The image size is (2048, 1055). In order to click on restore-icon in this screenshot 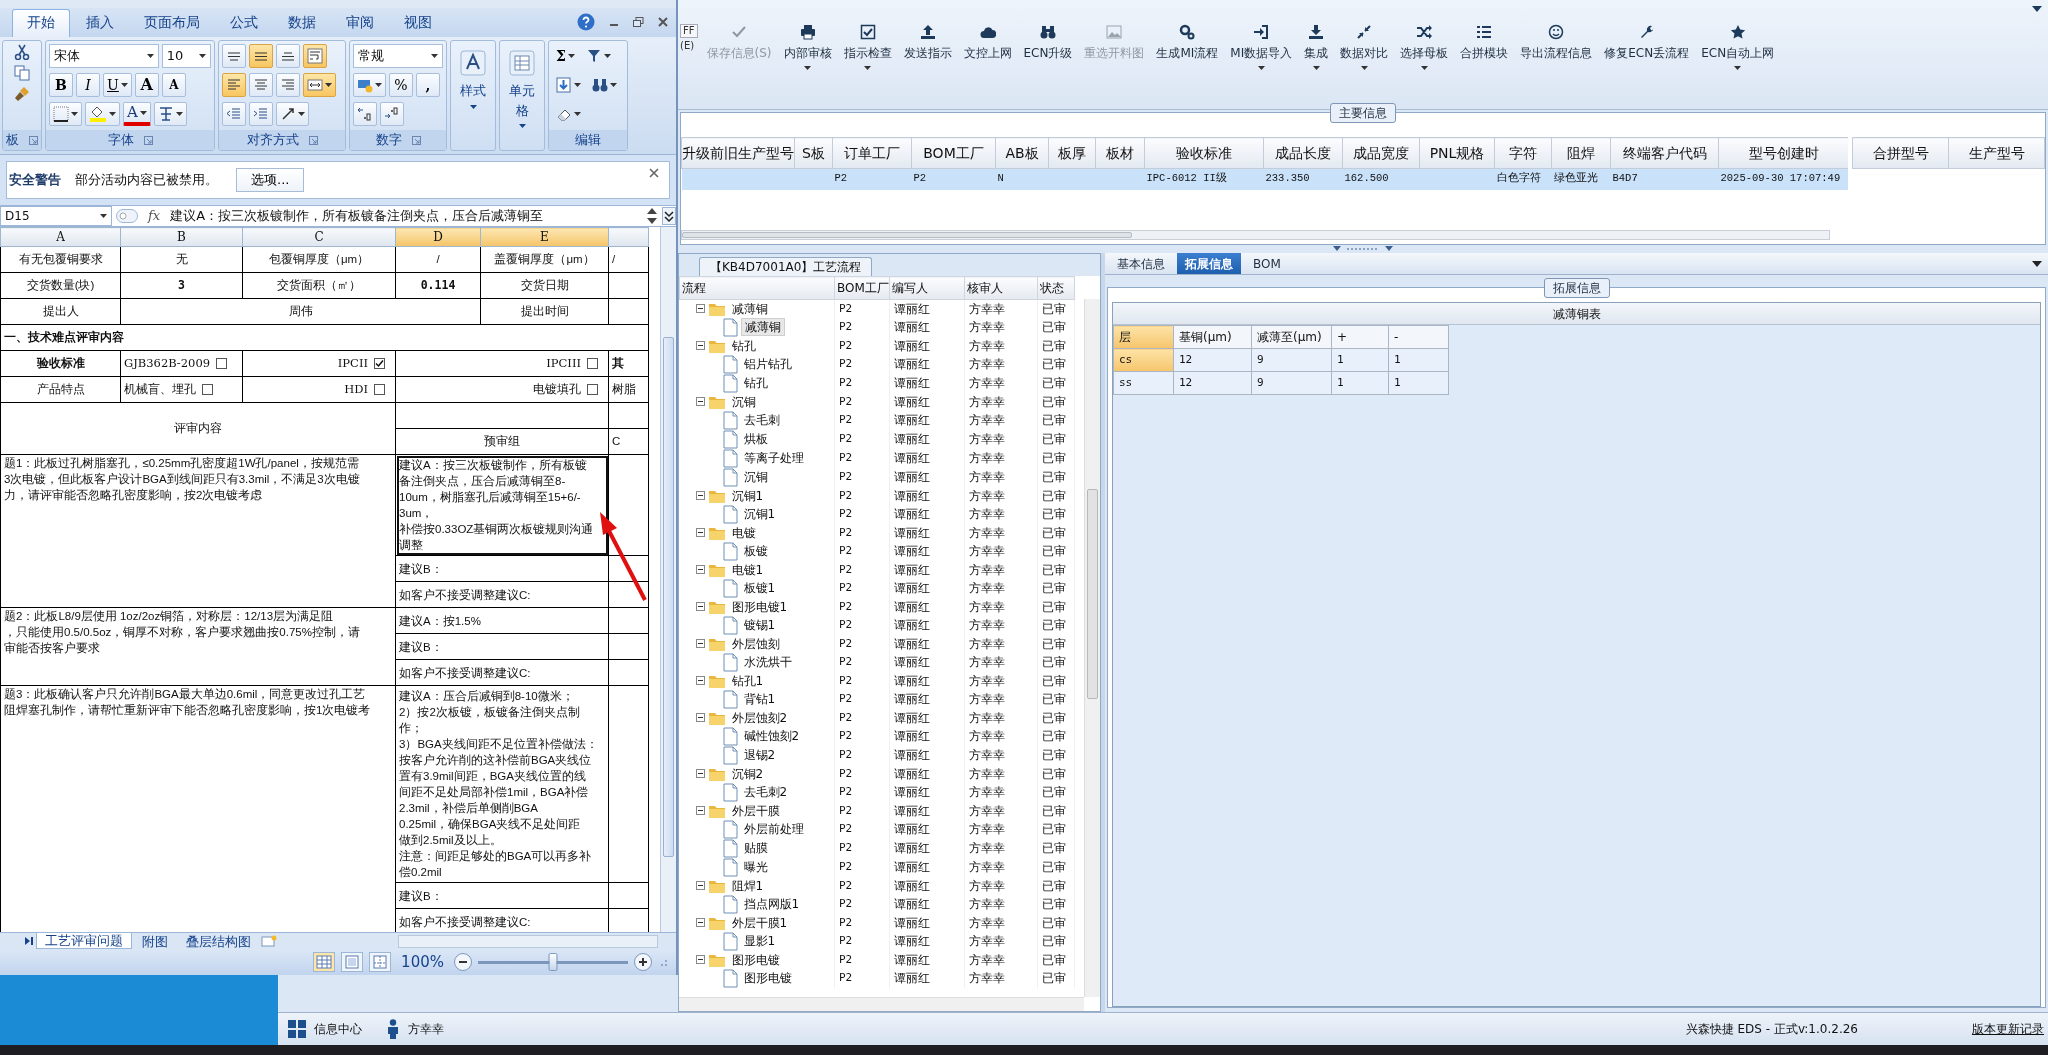, I will do `click(638, 22)`.